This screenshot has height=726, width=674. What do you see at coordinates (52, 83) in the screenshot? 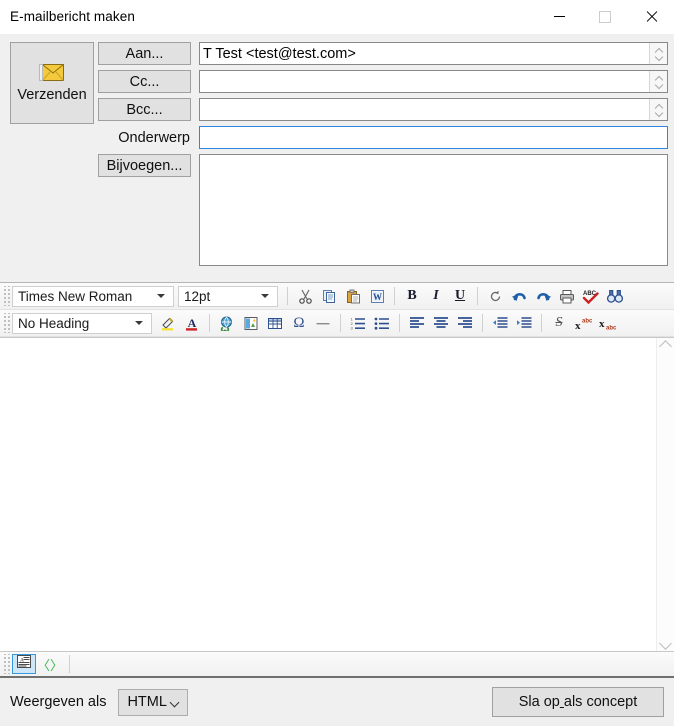
I see `send-button: Verzenden` at bounding box center [52, 83].